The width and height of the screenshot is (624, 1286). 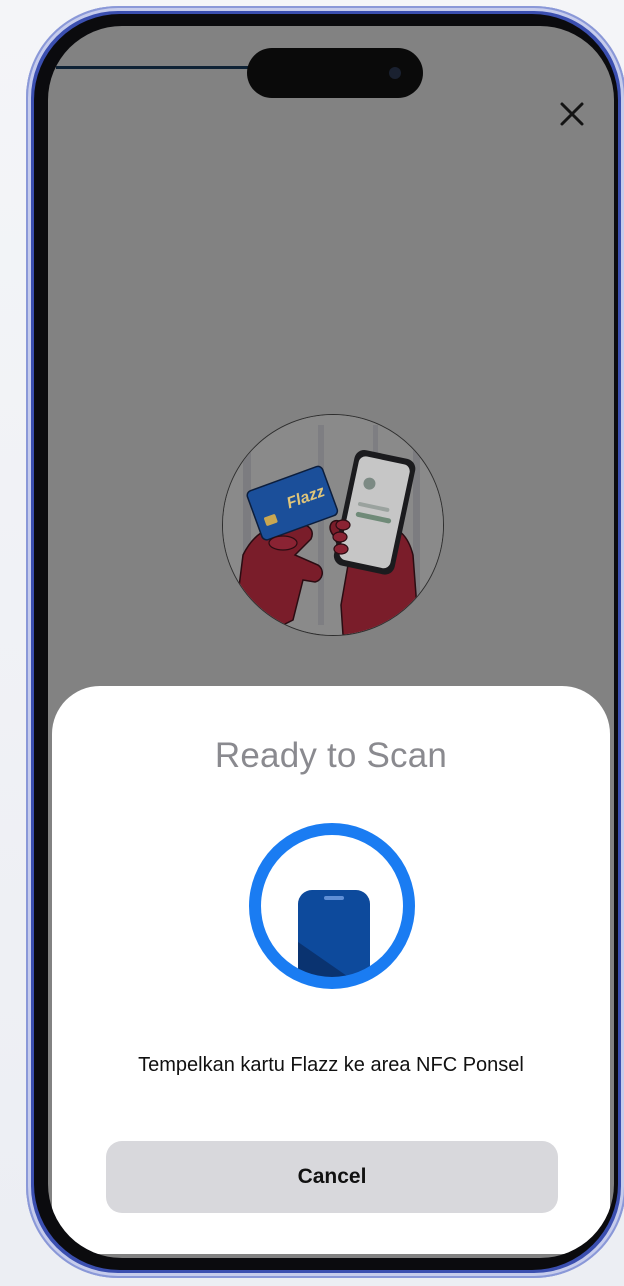 What do you see at coordinates (332, 1177) in the screenshot?
I see `cancel-button: Cancel` at bounding box center [332, 1177].